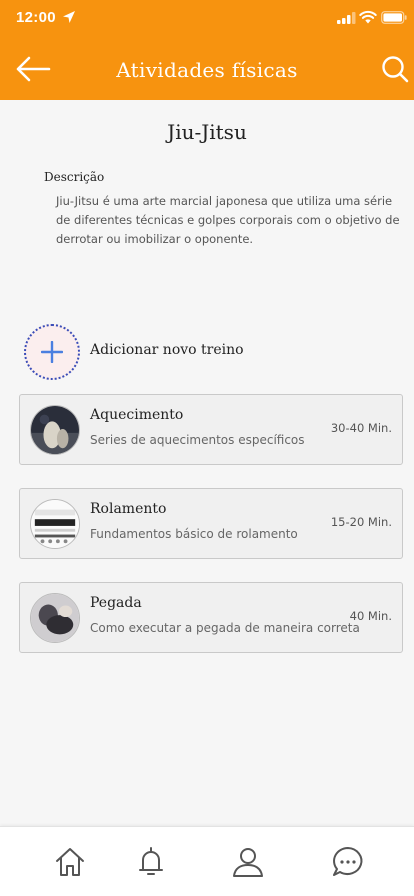 The image size is (414, 896). Describe the element at coordinates (197, 440) in the screenshot. I see `training-description: Series de aquecimentos específicos` at that location.